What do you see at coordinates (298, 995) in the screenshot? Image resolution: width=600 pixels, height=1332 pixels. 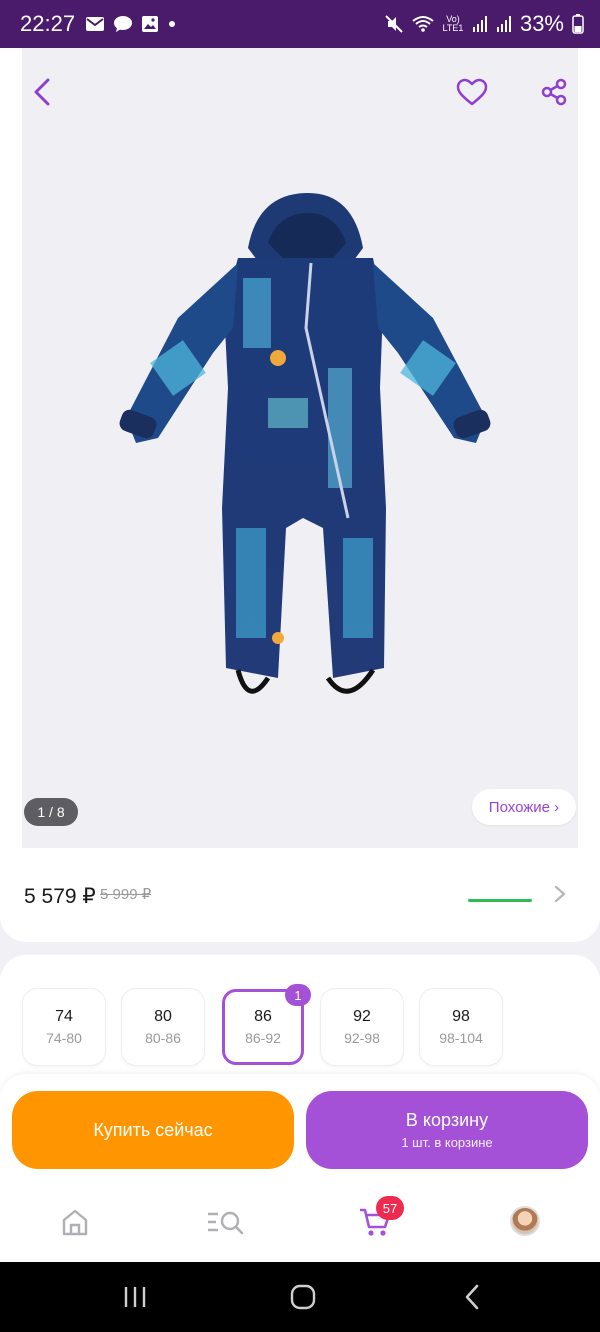 I see `in-cart-count-badge: 1` at bounding box center [298, 995].